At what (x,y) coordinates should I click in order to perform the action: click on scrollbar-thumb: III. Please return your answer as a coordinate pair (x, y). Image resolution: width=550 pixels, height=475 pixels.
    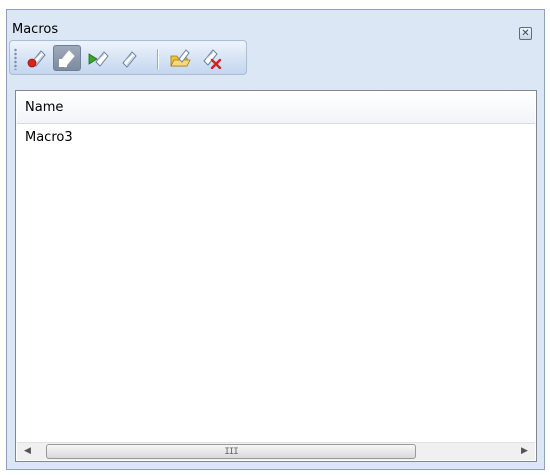
    Looking at the image, I should click on (231, 451).